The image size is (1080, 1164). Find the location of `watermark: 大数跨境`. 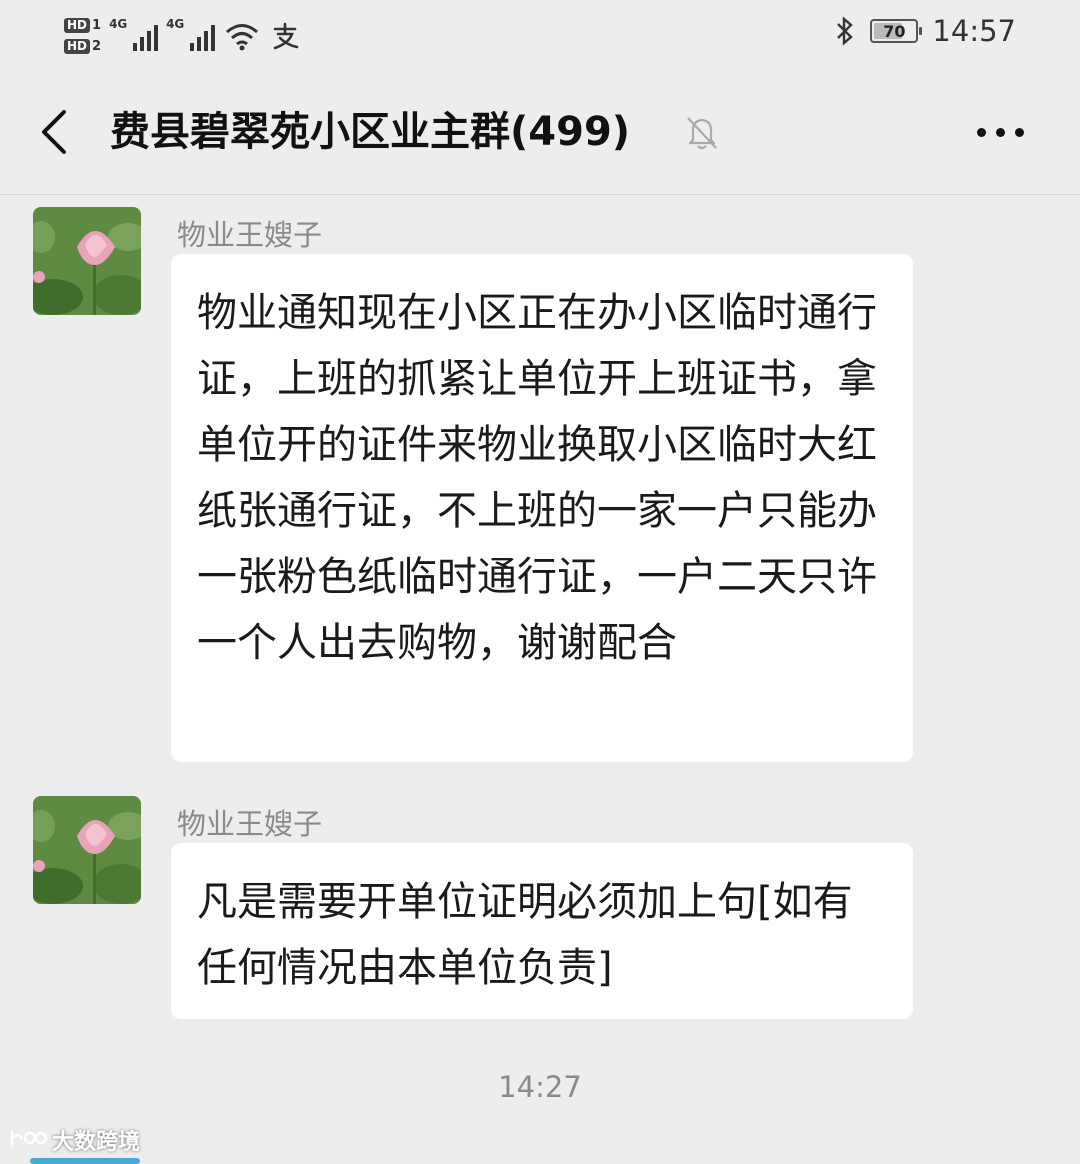

watermark: 大数跨境 is located at coordinates (74, 1140).